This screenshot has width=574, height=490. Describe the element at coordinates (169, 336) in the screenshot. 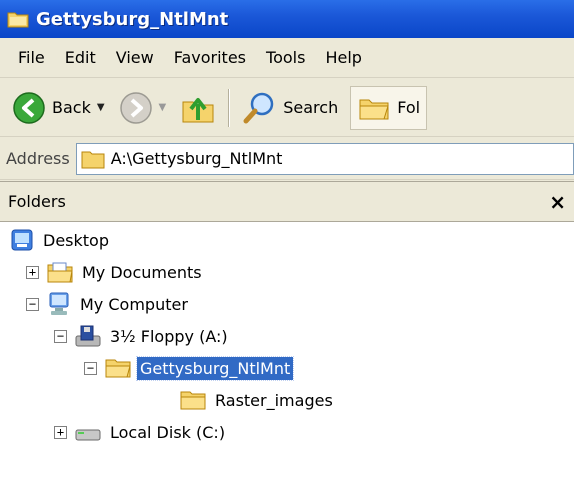

I see `tree-item-label: 3½ Floppy (A:)` at that location.